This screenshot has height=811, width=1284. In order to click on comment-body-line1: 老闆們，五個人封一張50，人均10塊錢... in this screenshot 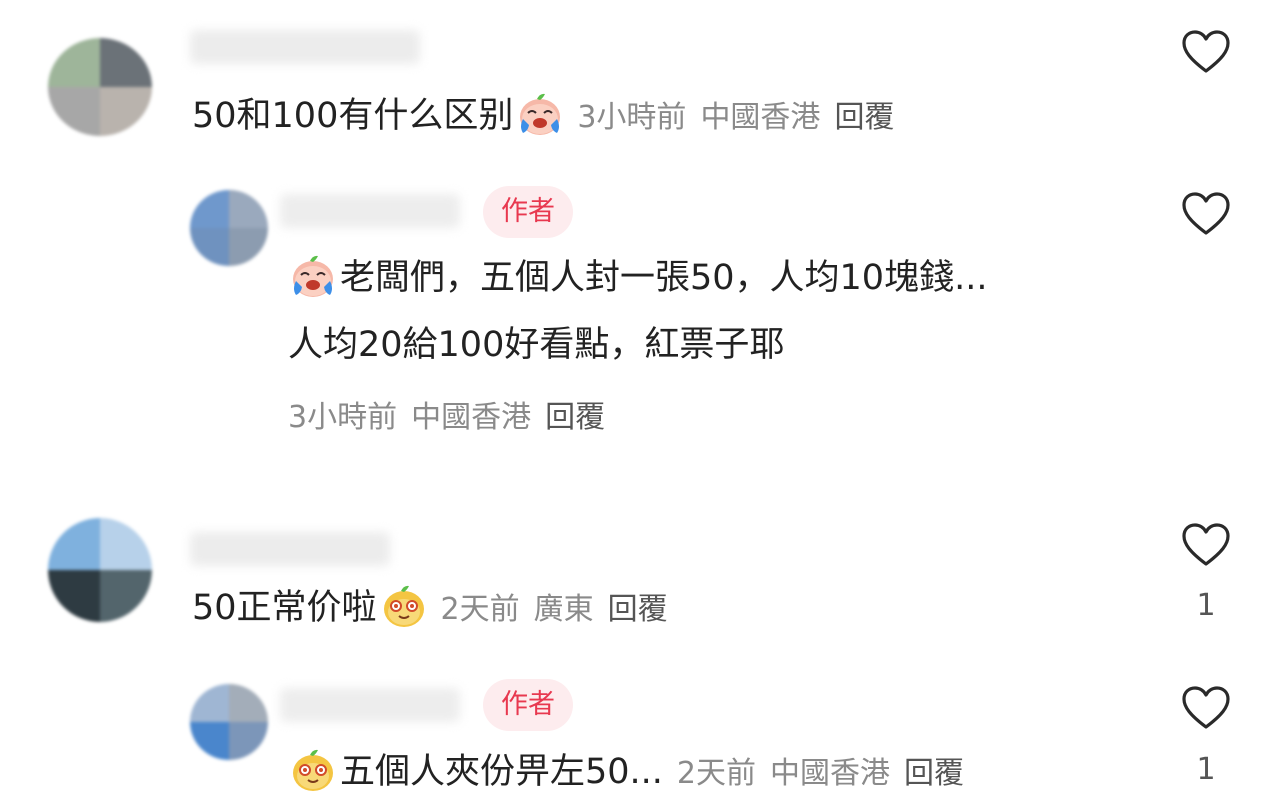, I will do `click(664, 278)`.